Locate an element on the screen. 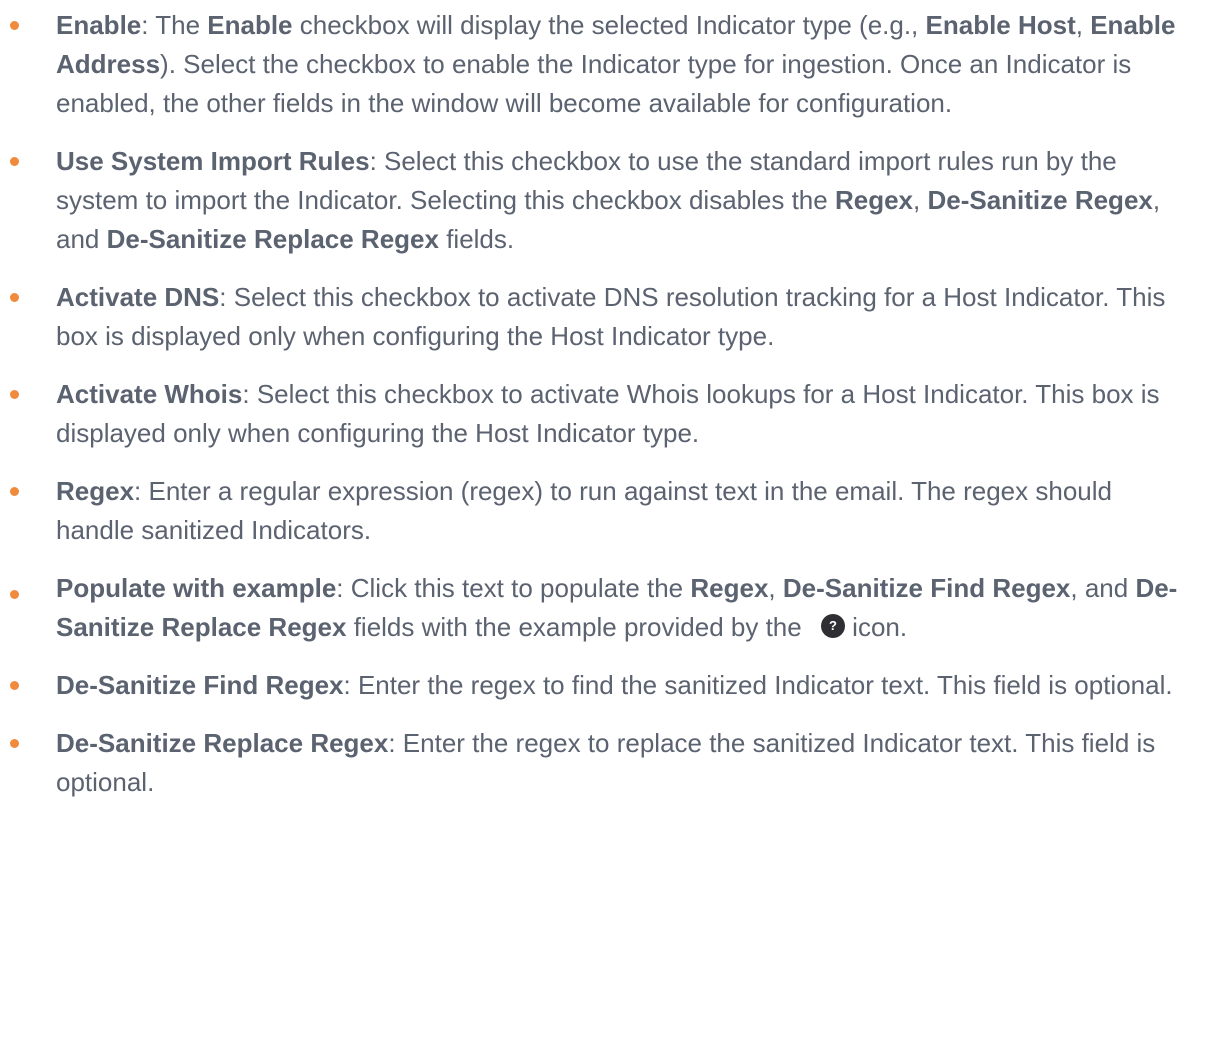  description-text: , and is located at coordinates (1103, 588).